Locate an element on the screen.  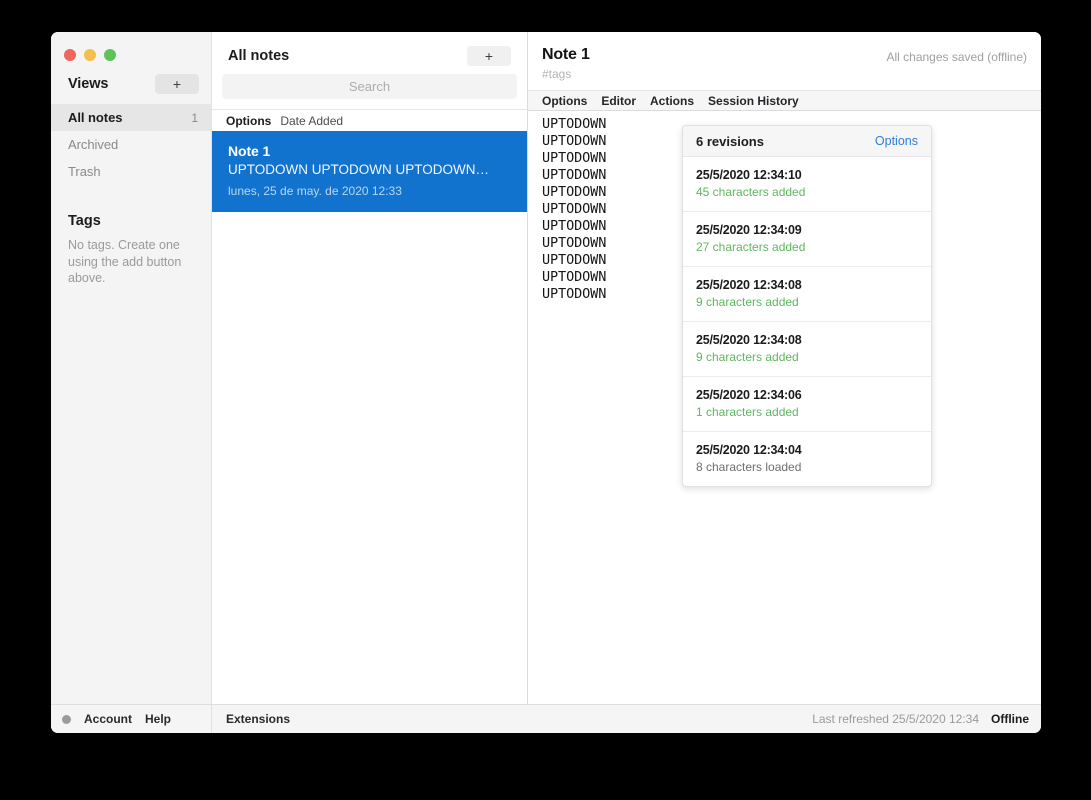
tab-options: Options is located at coordinates (564, 101).